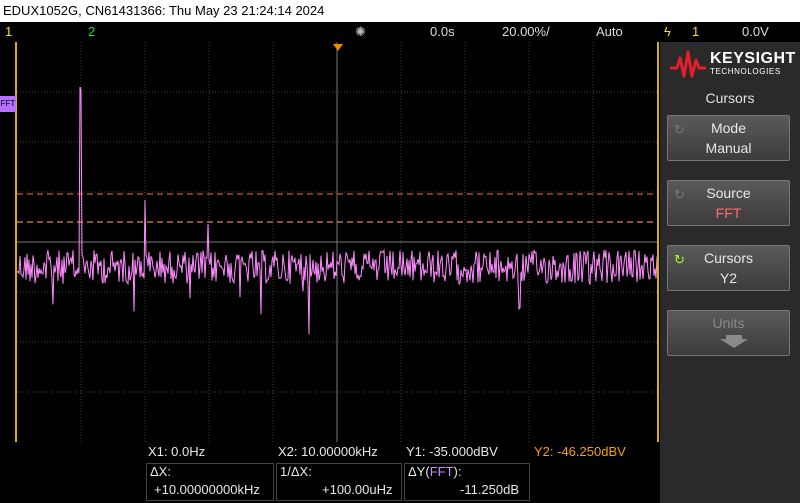  What do you see at coordinates (728, 278) in the screenshot?
I see `softkey-value: Y2` at bounding box center [728, 278].